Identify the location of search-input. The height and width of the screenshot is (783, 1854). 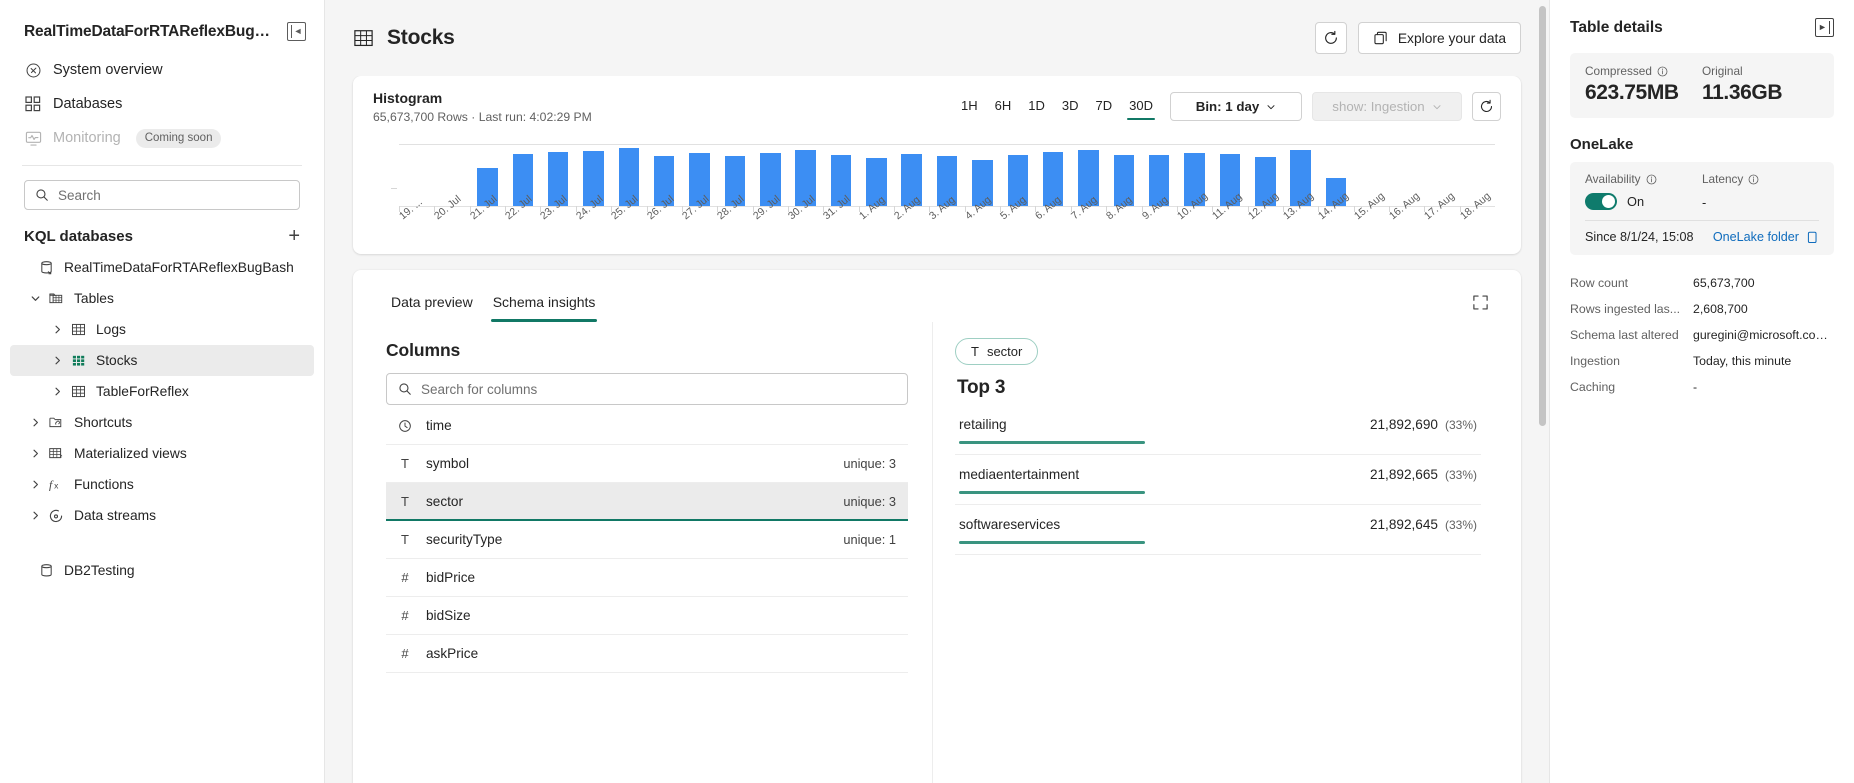
(173, 195).